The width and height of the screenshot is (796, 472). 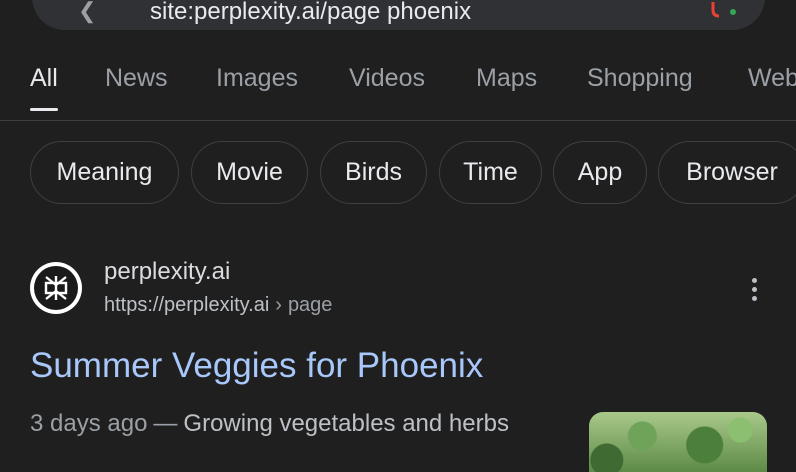 What do you see at coordinates (724, 10) in the screenshot?
I see `google-lens-icon` at bounding box center [724, 10].